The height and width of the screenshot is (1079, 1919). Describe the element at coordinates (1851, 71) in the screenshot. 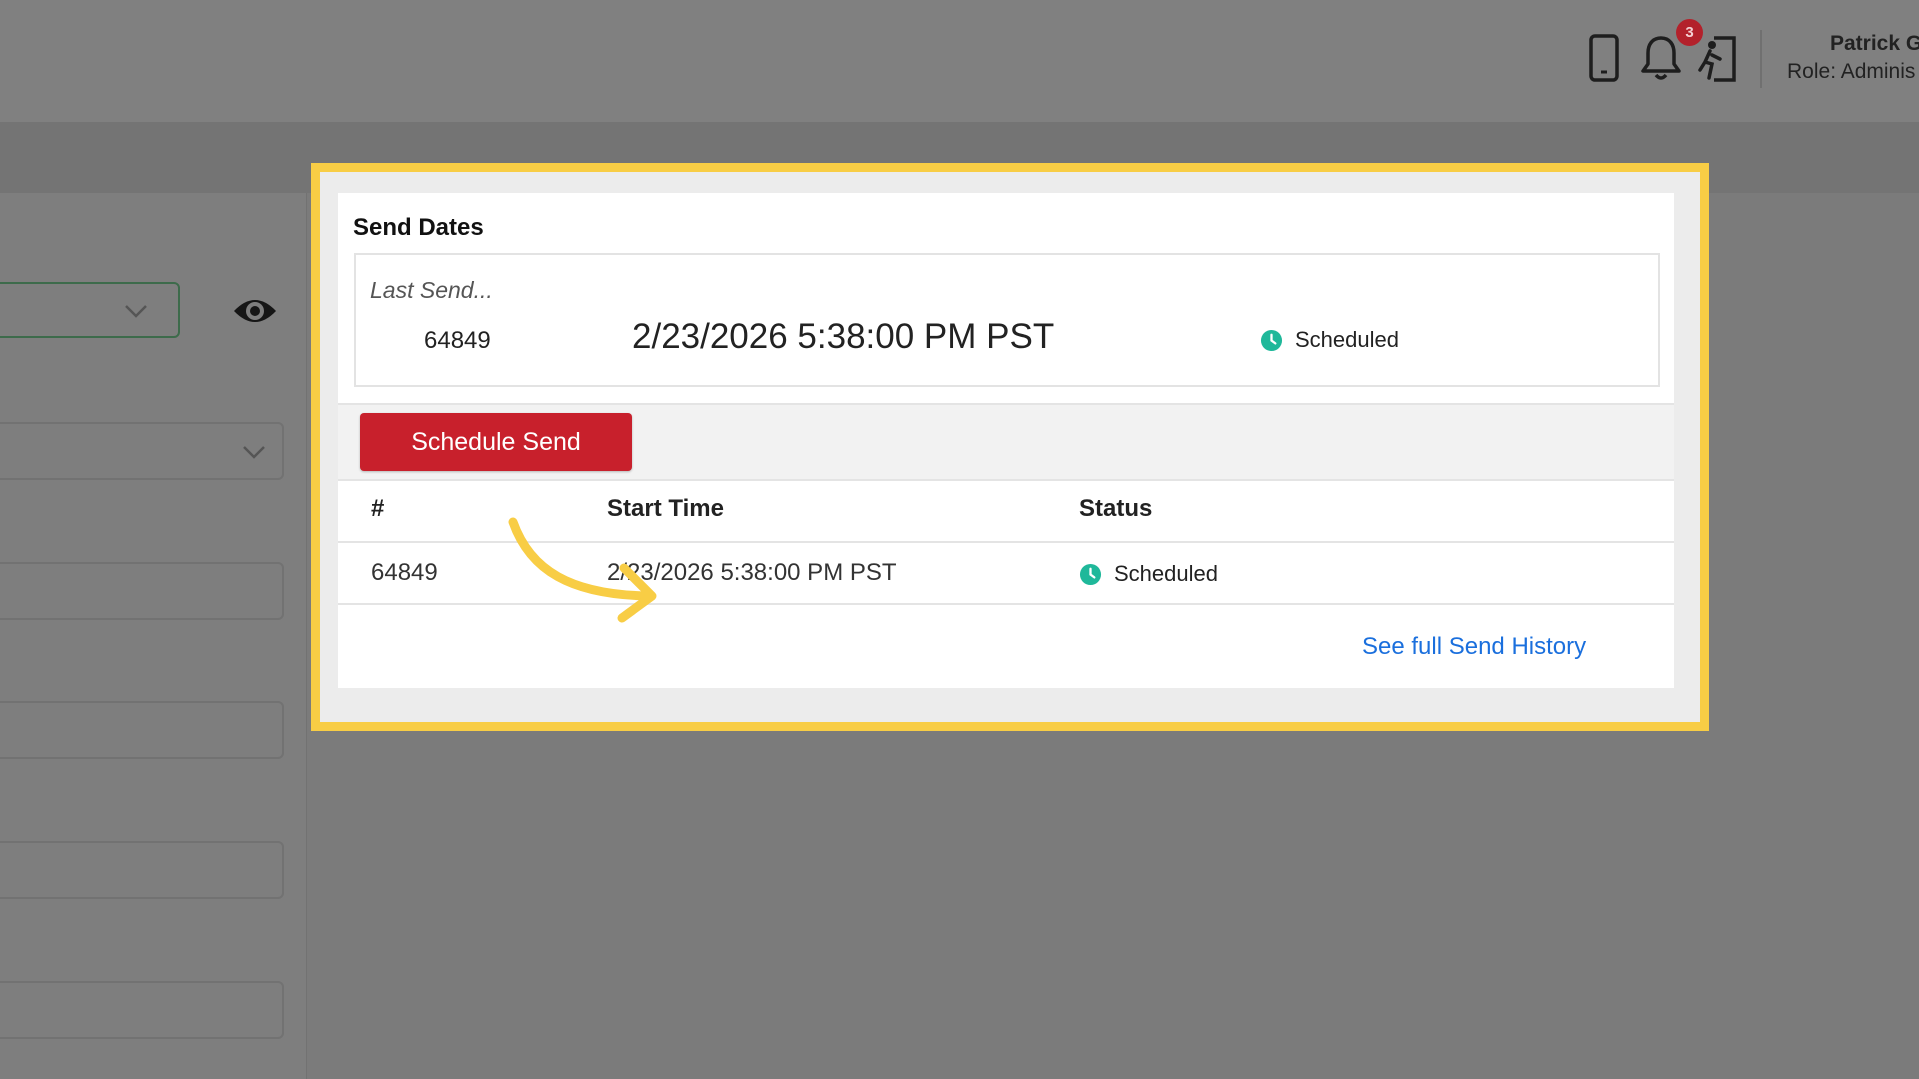

I see `user-role: Role: Adminis` at that location.